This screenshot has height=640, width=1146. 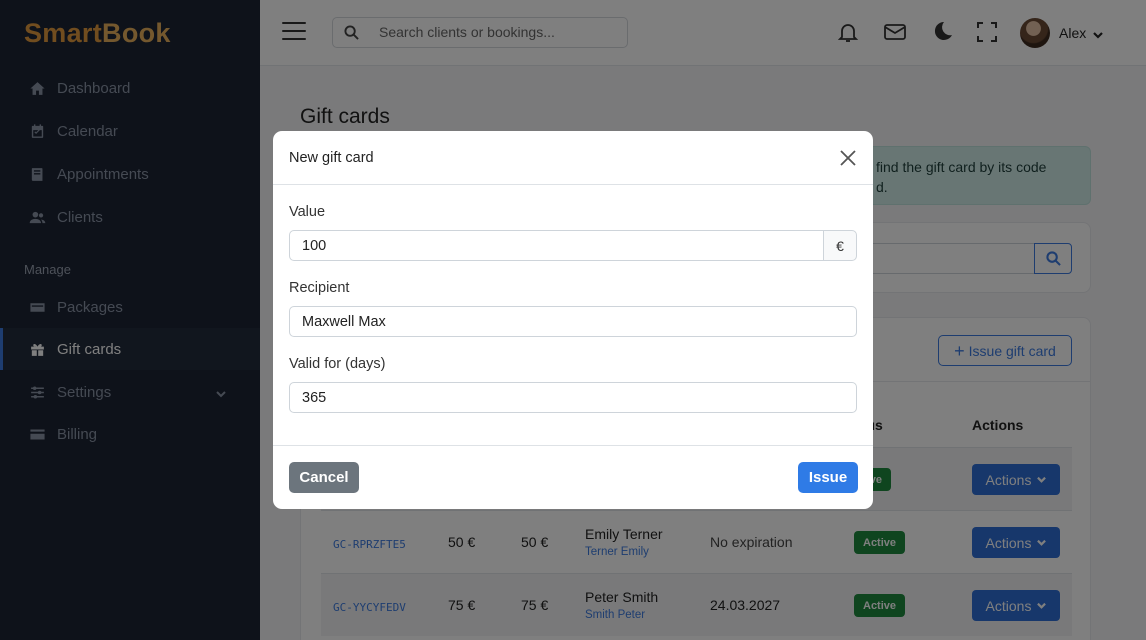 I want to click on value-label: Value, so click(x=307, y=212).